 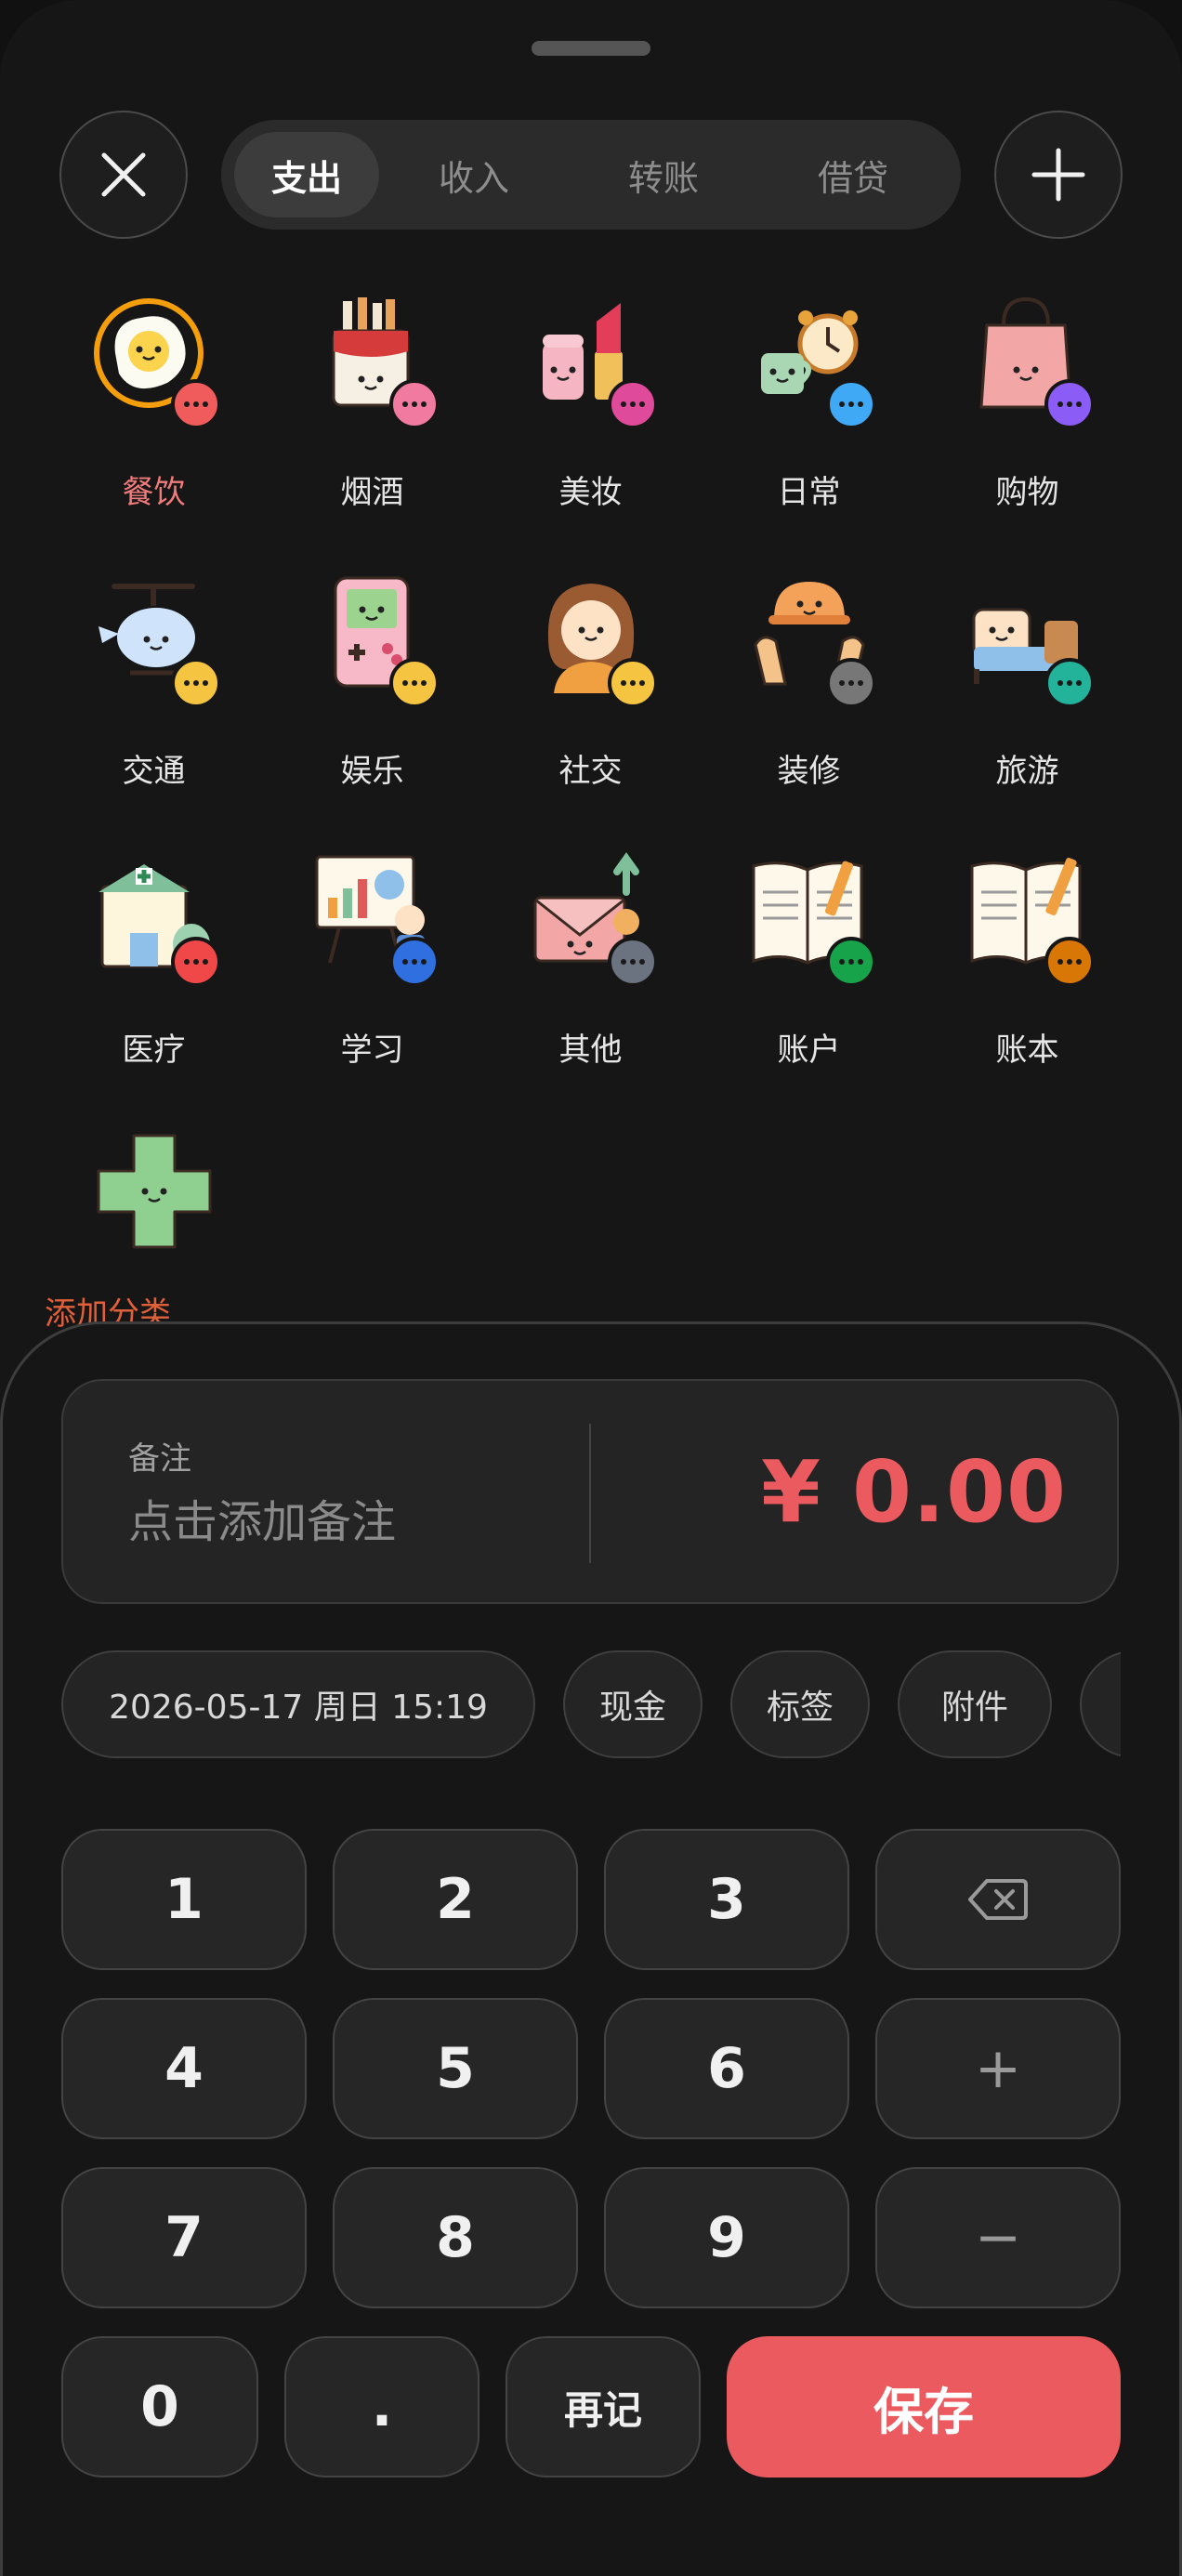 I want to click on note-amount-card: 备注 点击添加备注 ¥ 0.00, so click(x=590, y=1491).